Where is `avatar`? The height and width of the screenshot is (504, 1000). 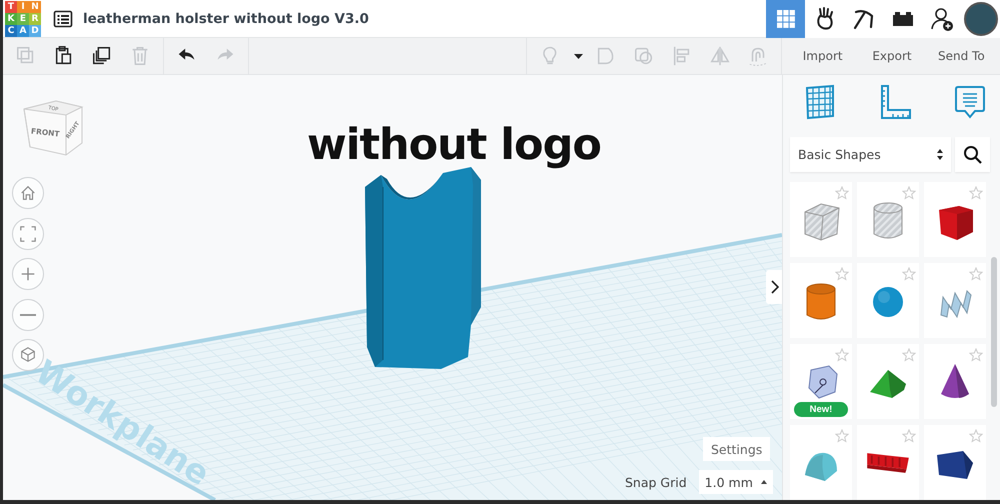
avatar is located at coordinates (980, 19).